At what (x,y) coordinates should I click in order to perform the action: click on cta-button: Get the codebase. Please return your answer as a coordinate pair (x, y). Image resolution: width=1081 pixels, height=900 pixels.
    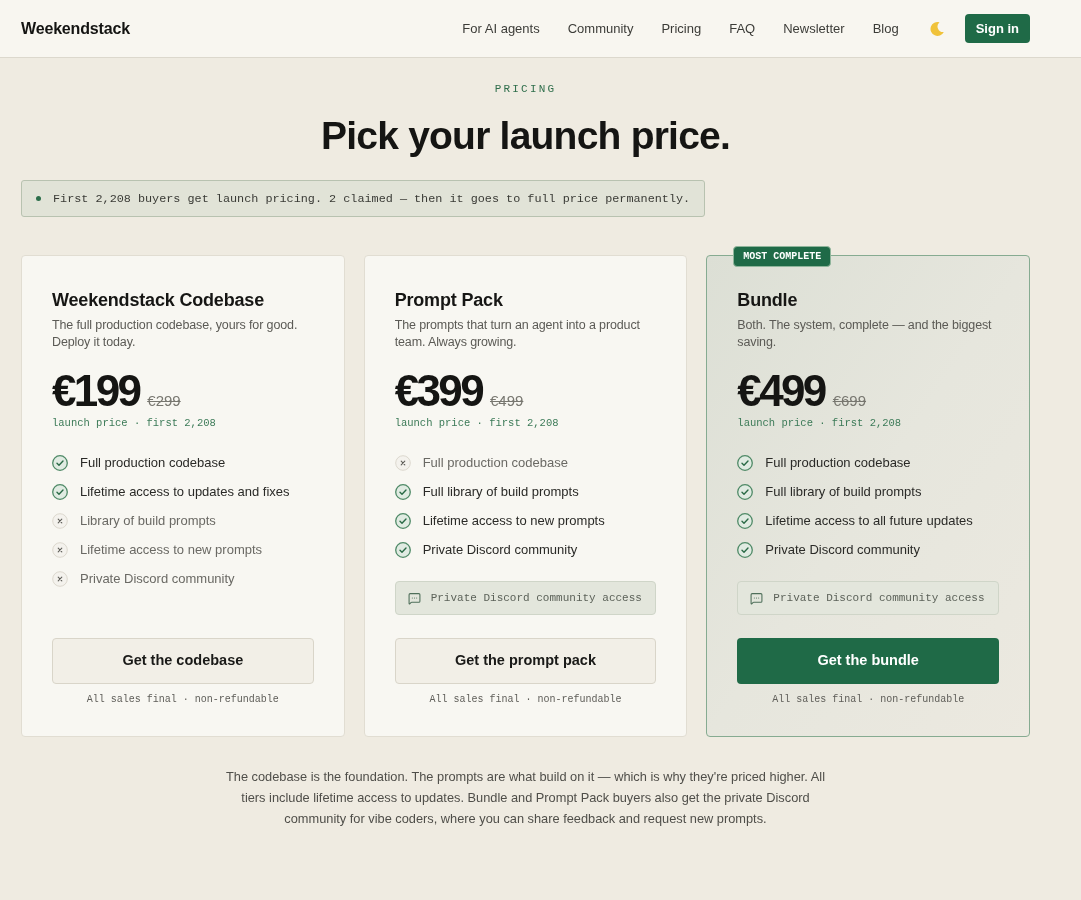
    Looking at the image, I should click on (183, 661).